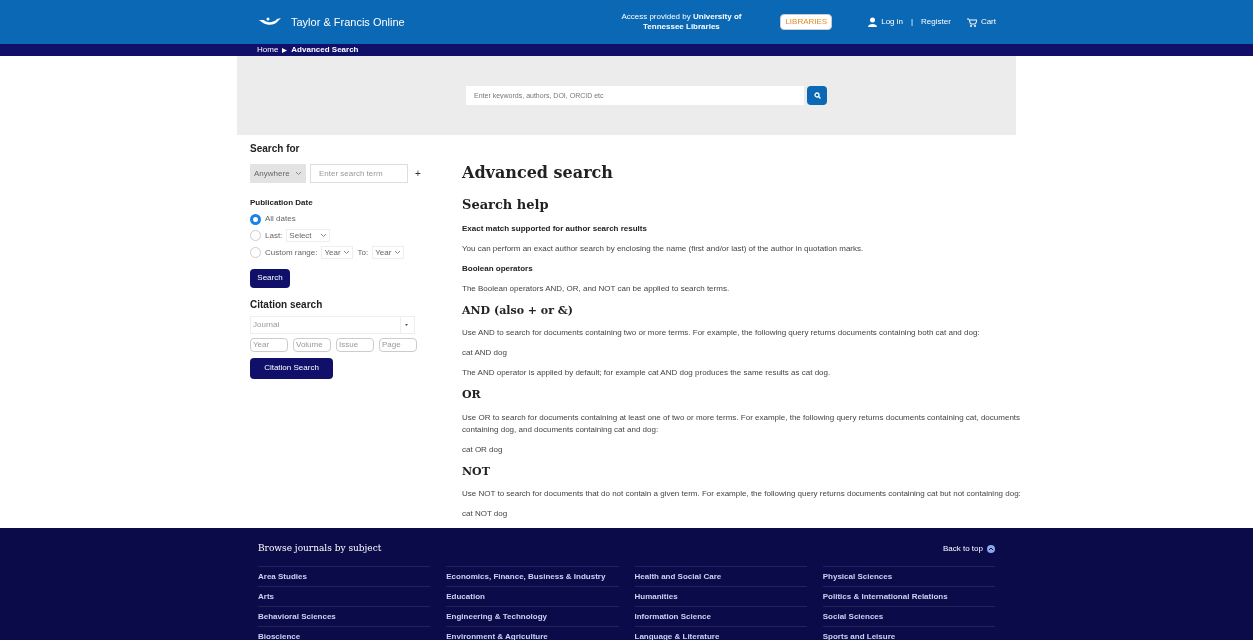  I want to click on triangle-right-icon, so click(285, 50).